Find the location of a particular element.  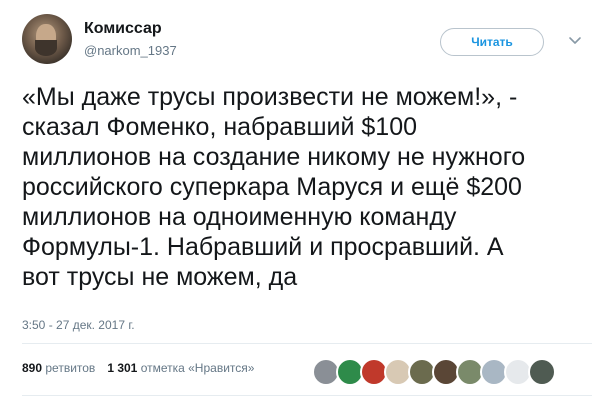

author-avatar is located at coordinates (47, 39).